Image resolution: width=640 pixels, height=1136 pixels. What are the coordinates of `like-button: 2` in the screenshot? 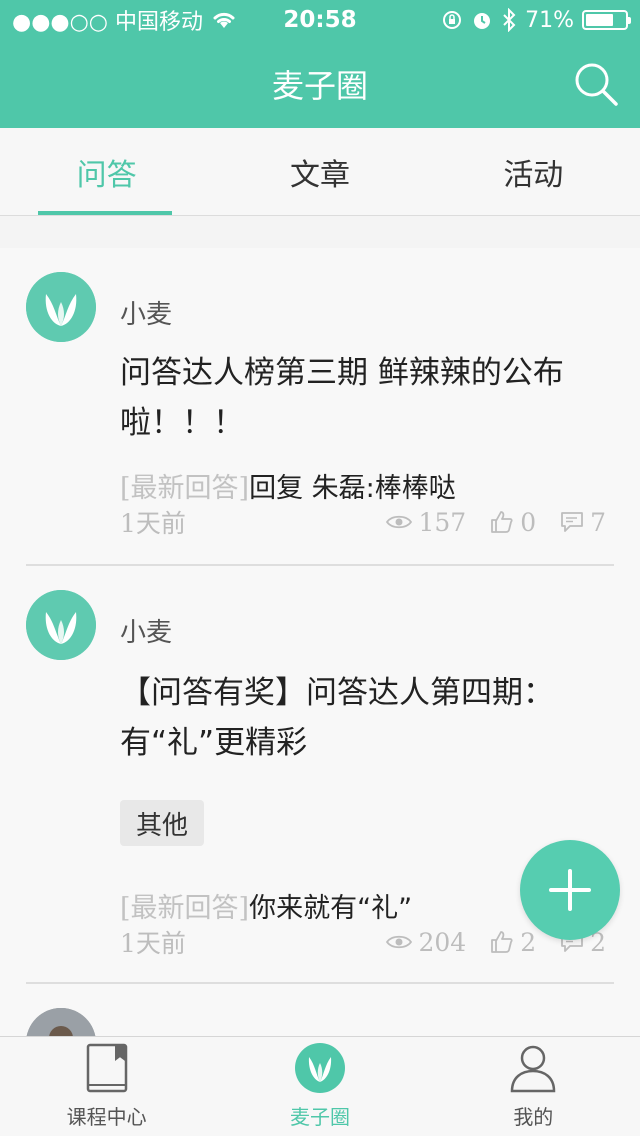 It's located at (513, 942).